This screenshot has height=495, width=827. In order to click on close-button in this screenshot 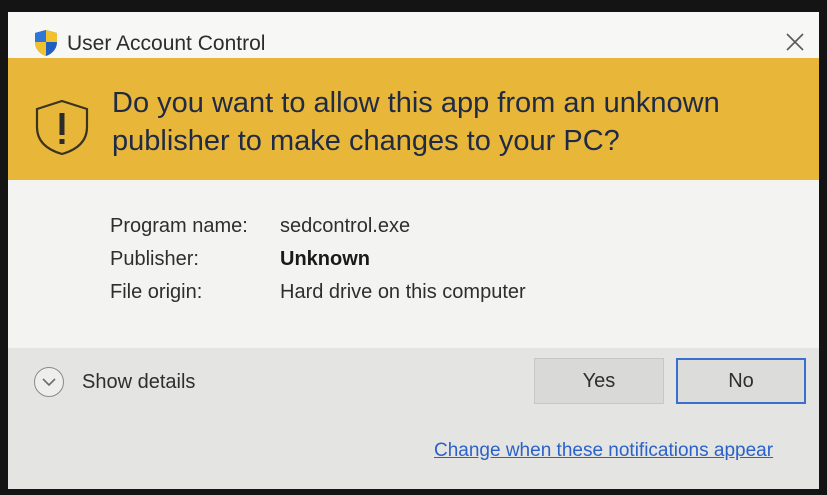, I will do `click(795, 42)`.